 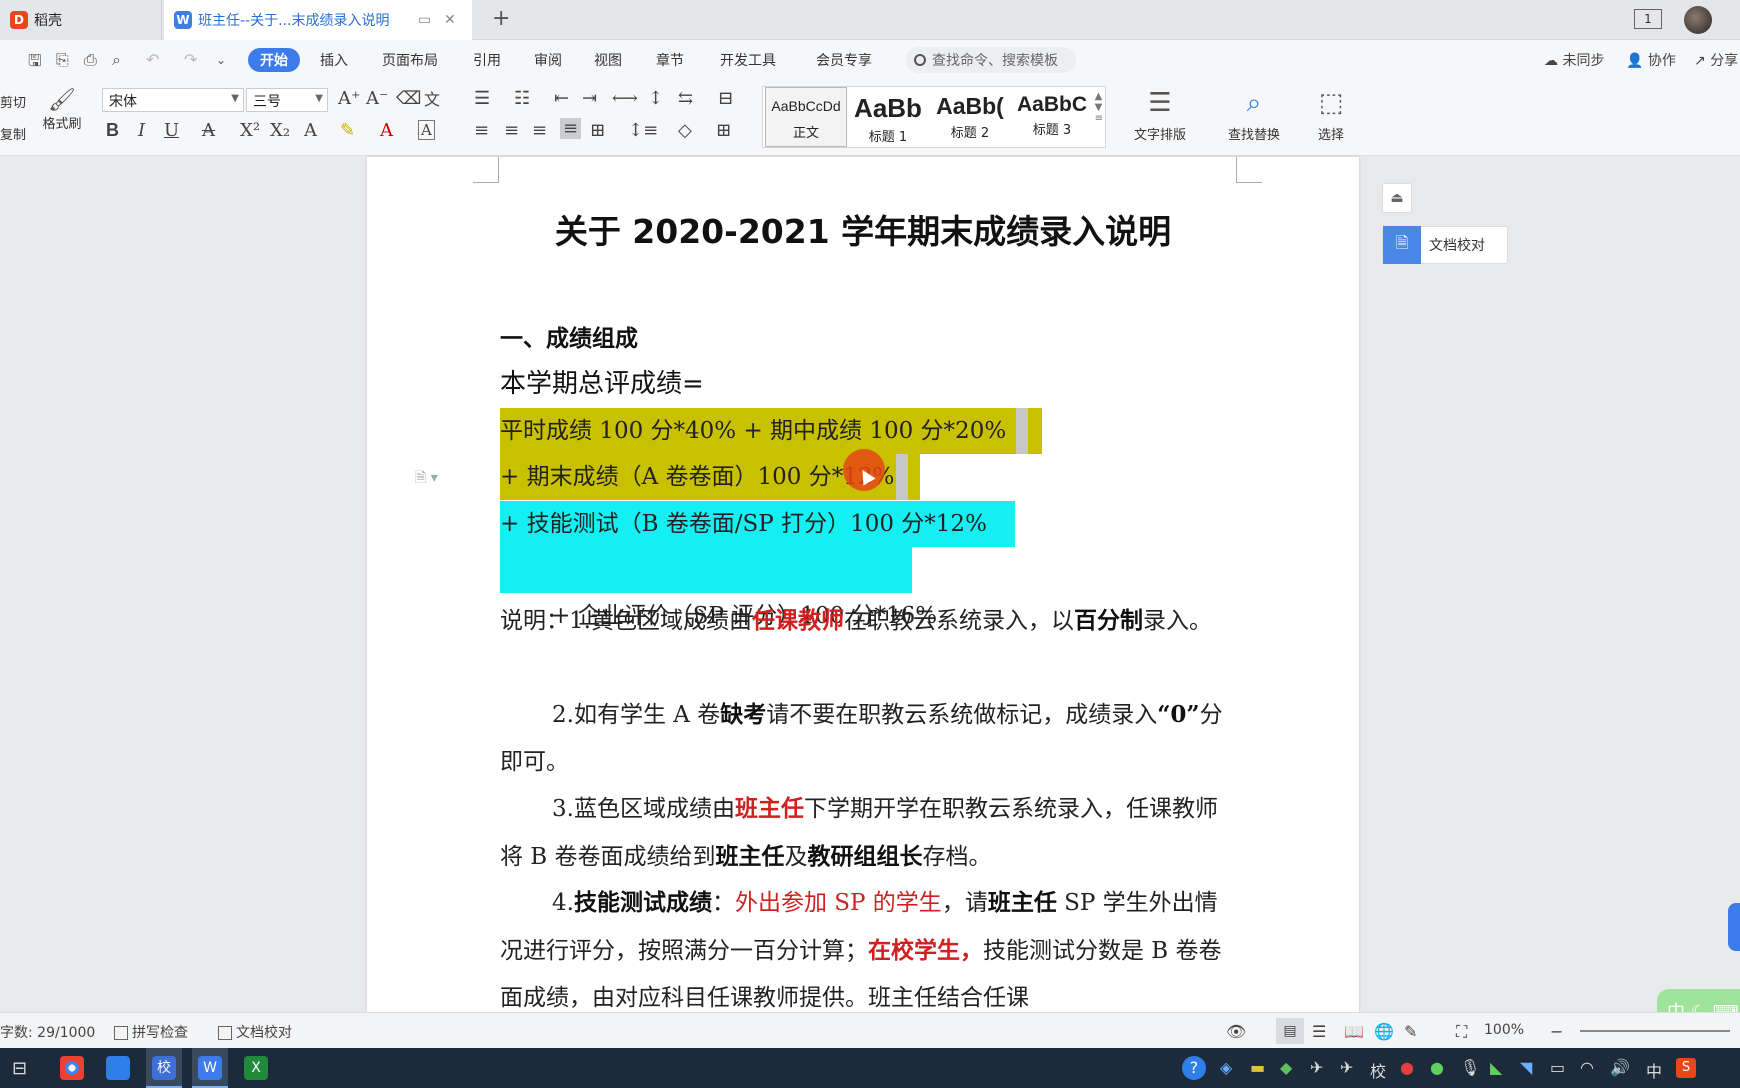 What do you see at coordinates (718, 588) in the screenshot?
I see `formula-line-4: + 企业评价（SP 评分）100 分*16%` at bounding box center [718, 588].